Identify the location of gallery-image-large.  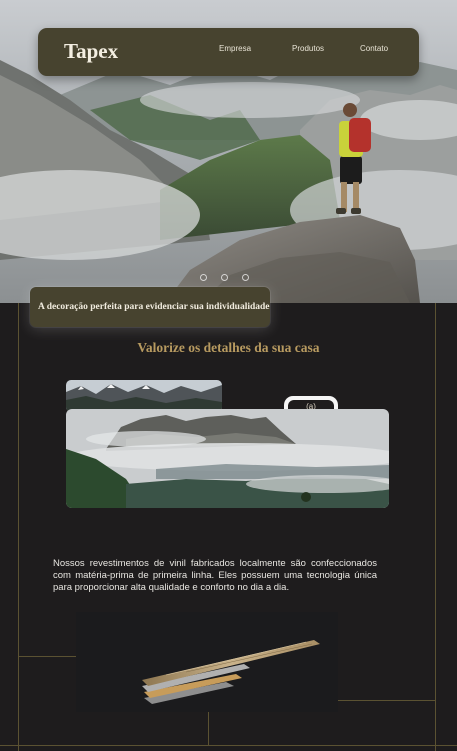
(227, 458).